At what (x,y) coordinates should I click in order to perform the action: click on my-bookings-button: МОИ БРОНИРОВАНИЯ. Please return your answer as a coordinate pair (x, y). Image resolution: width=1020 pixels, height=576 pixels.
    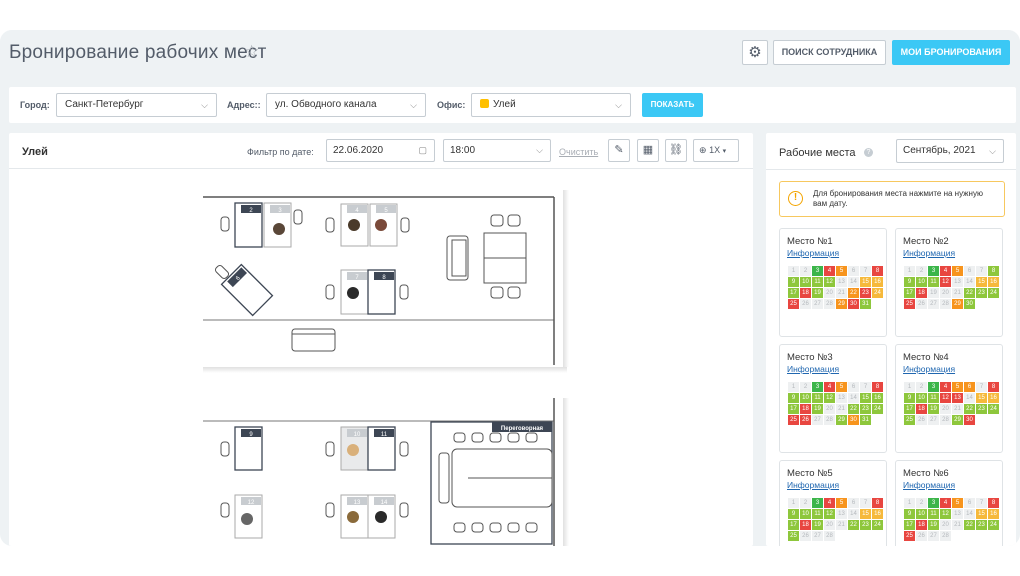
    Looking at the image, I should click on (951, 52).